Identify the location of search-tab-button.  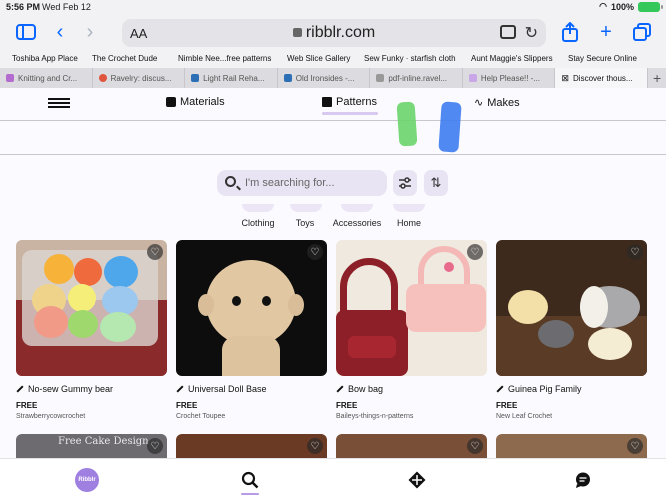
(250, 480).